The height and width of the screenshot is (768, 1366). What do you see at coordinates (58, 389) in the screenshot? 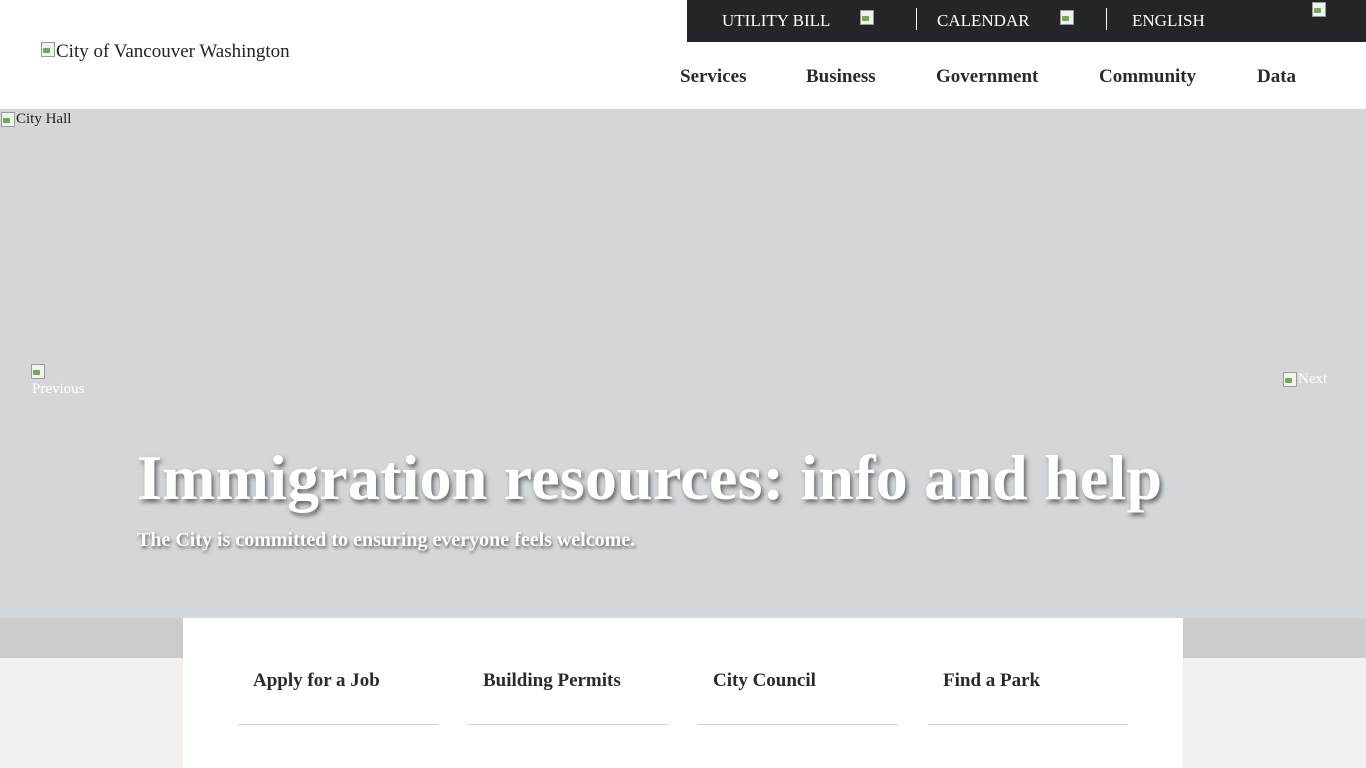
I see `previous-label: Previous` at bounding box center [58, 389].